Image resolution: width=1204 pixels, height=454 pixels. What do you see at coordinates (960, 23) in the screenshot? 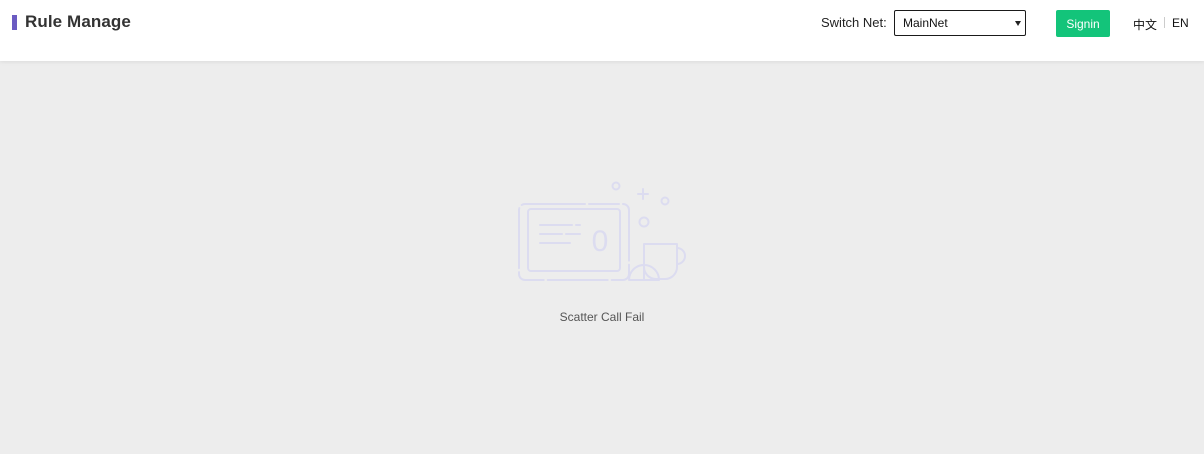
I see `network-select: MainNet` at bounding box center [960, 23].